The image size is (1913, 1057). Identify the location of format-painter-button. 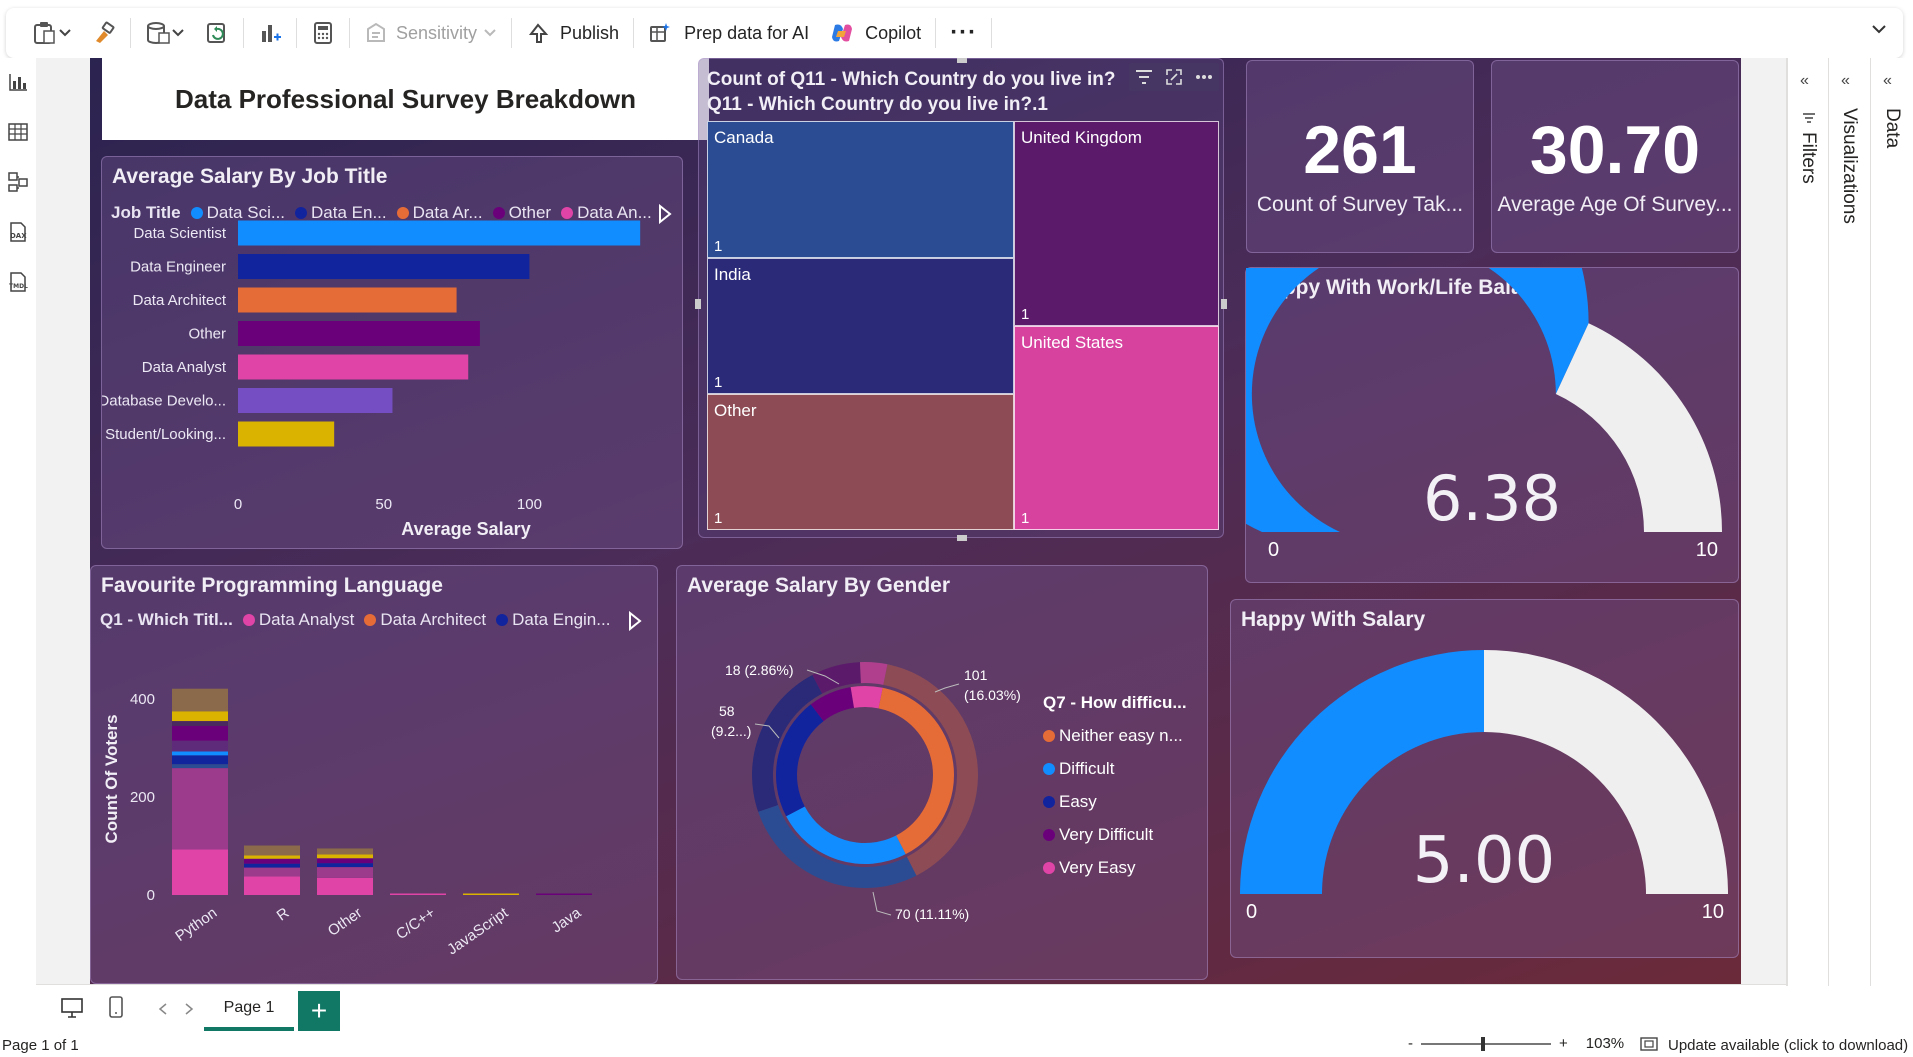
(104, 33).